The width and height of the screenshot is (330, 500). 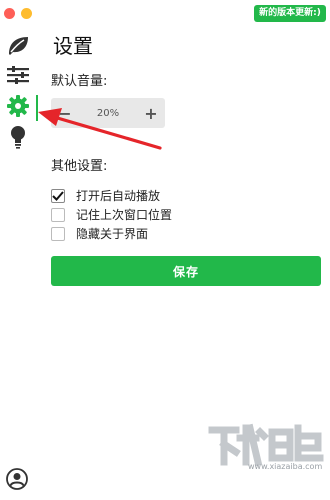 I want to click on gear-icon, so click(x=18, y=106).